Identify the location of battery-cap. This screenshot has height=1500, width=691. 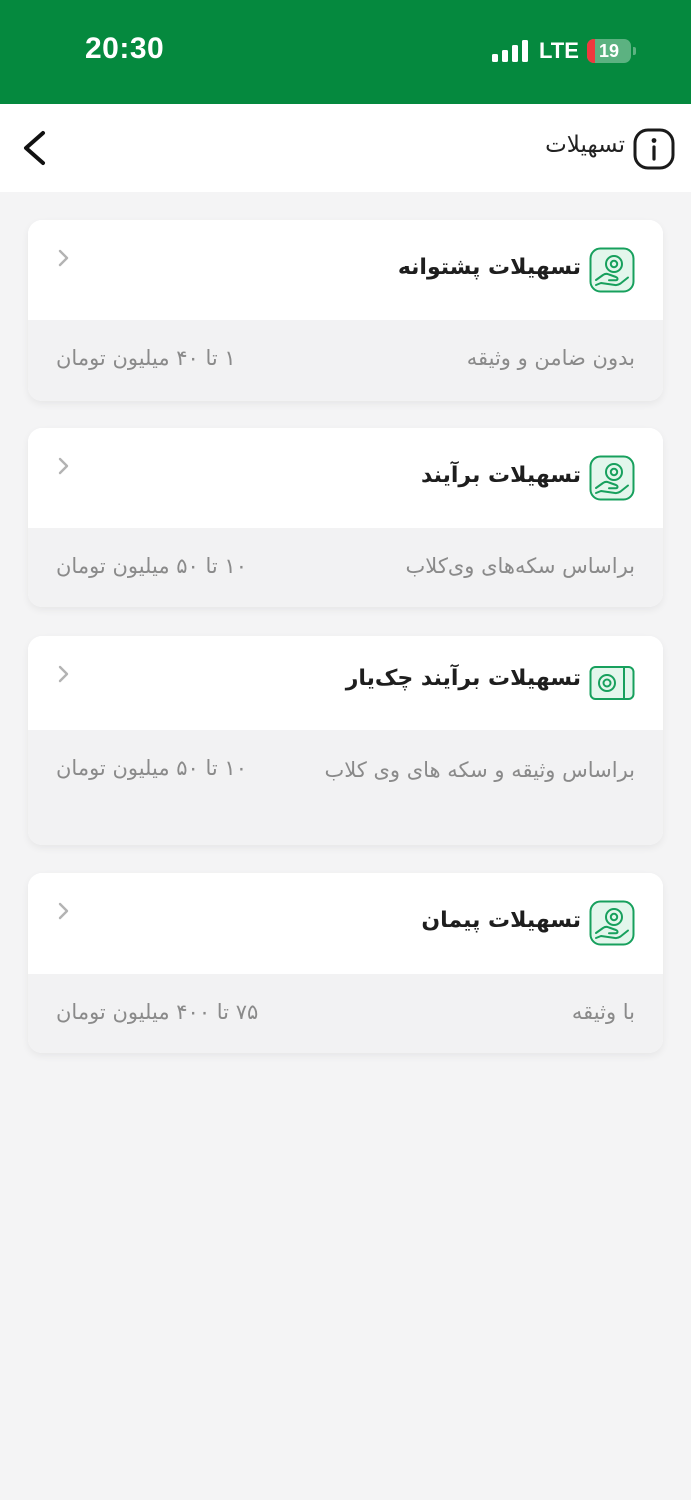
(634, 51).